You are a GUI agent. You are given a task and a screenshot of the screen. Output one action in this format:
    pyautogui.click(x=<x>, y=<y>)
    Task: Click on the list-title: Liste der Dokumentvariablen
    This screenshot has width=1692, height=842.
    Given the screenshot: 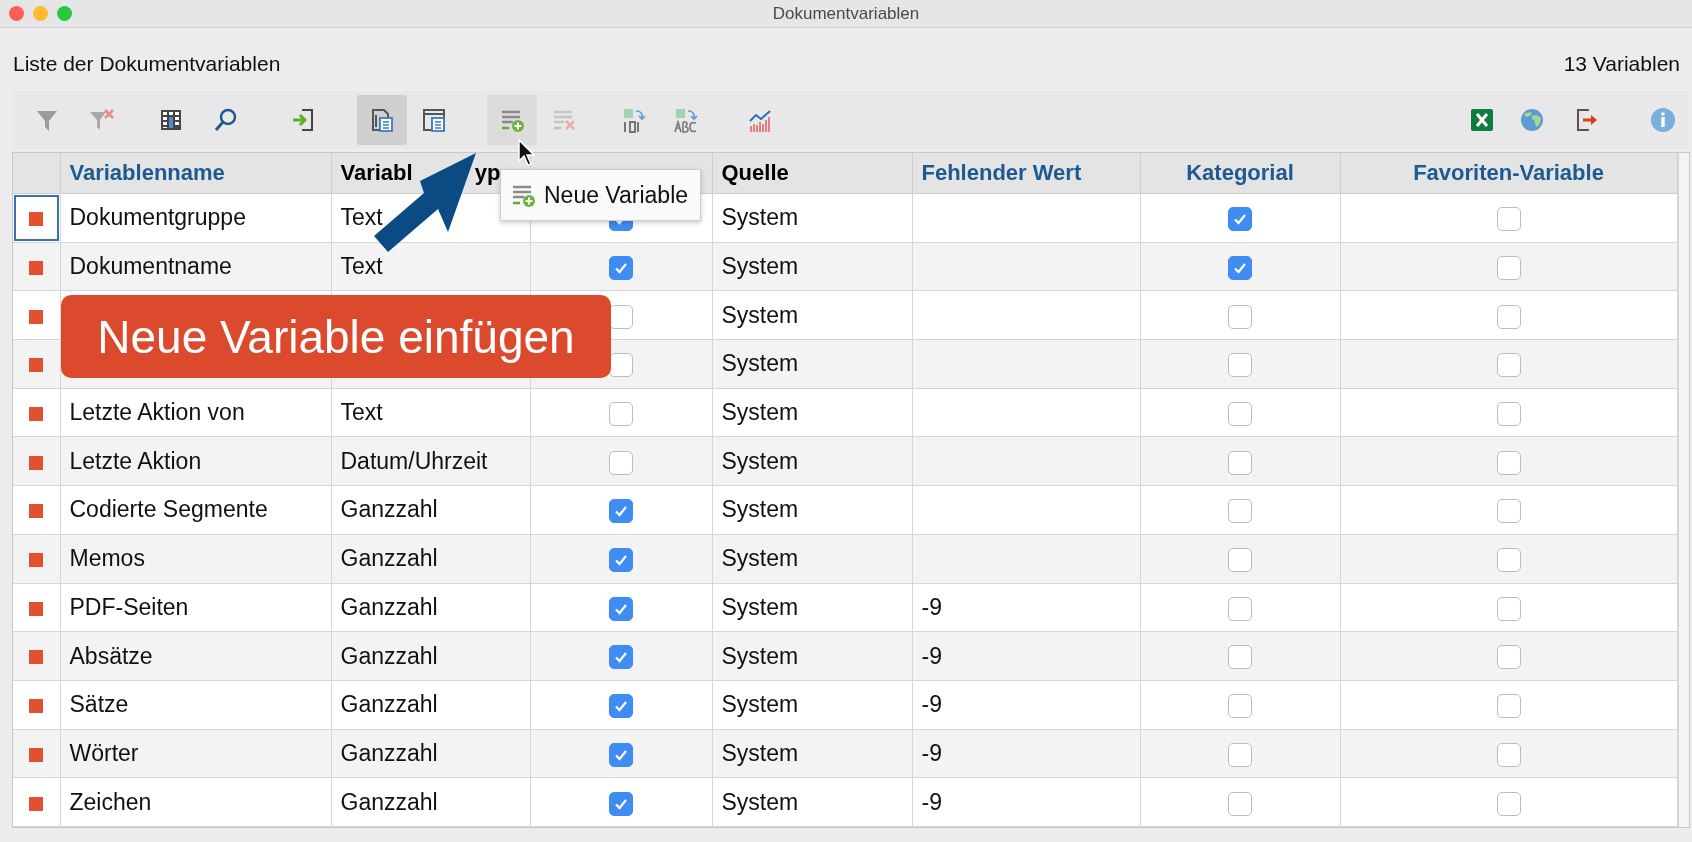 What is the action you would take?
    pyautogui.click(x=147, y=63)
    